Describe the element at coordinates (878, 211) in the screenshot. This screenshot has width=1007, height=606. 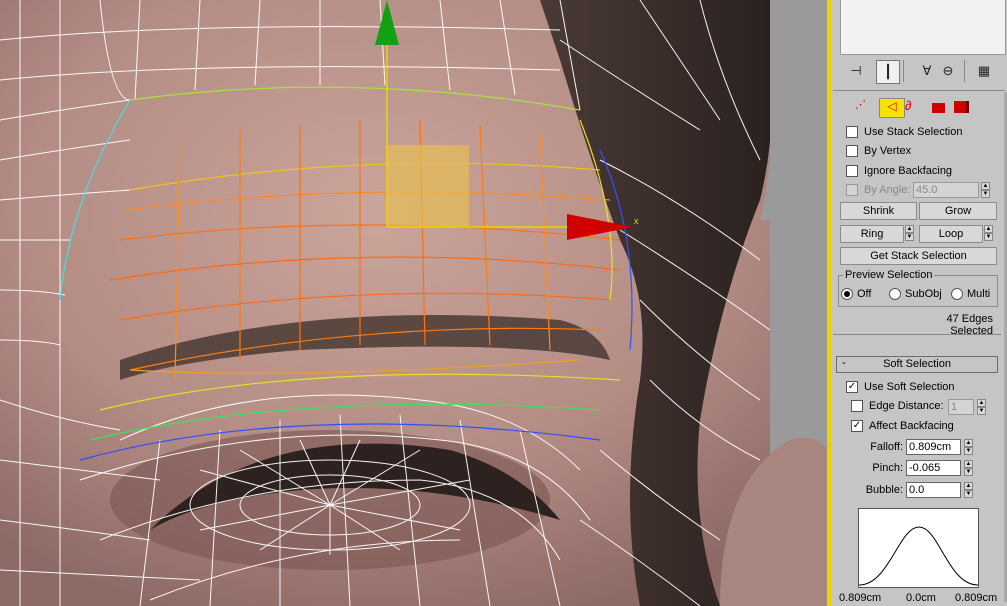
I see `shrink-button: Shrink` at that location.